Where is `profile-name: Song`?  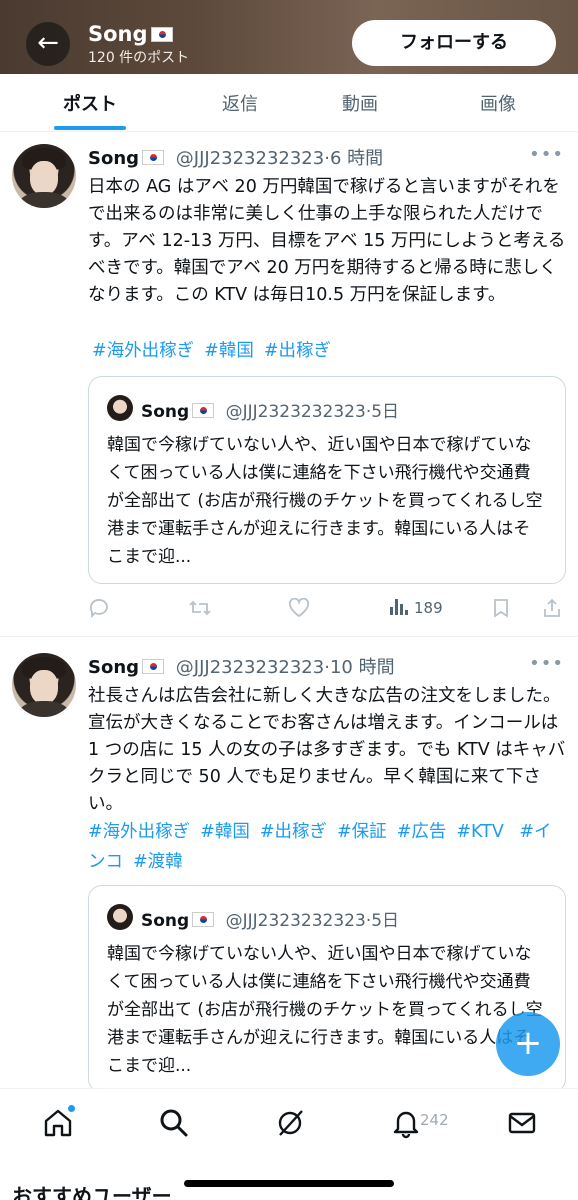
profile-name: Song is located at coordinates (130, 34).